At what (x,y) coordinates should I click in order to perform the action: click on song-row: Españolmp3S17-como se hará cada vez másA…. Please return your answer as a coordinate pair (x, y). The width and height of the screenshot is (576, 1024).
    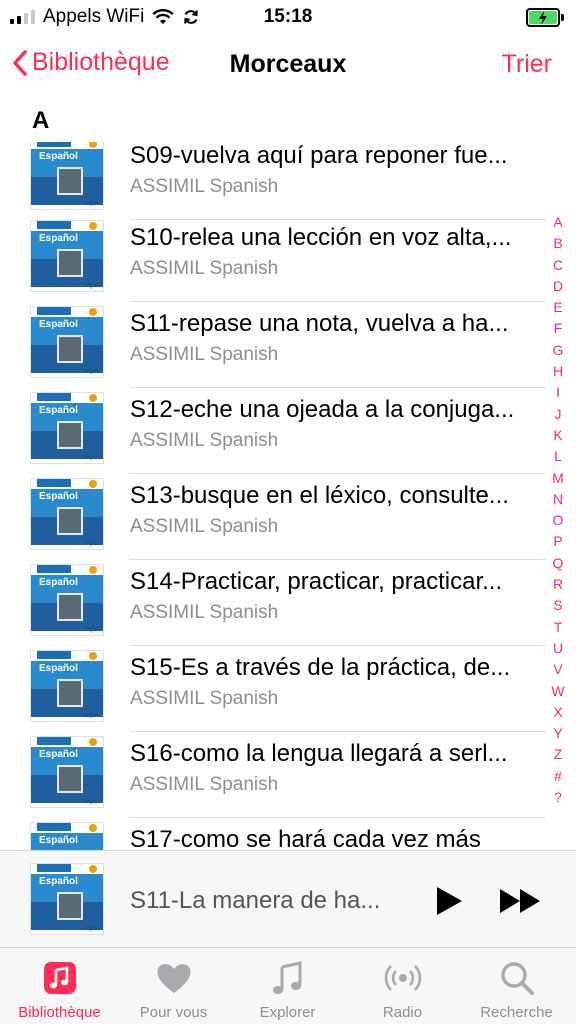
    Looking at the image, I should click on (288, 834).